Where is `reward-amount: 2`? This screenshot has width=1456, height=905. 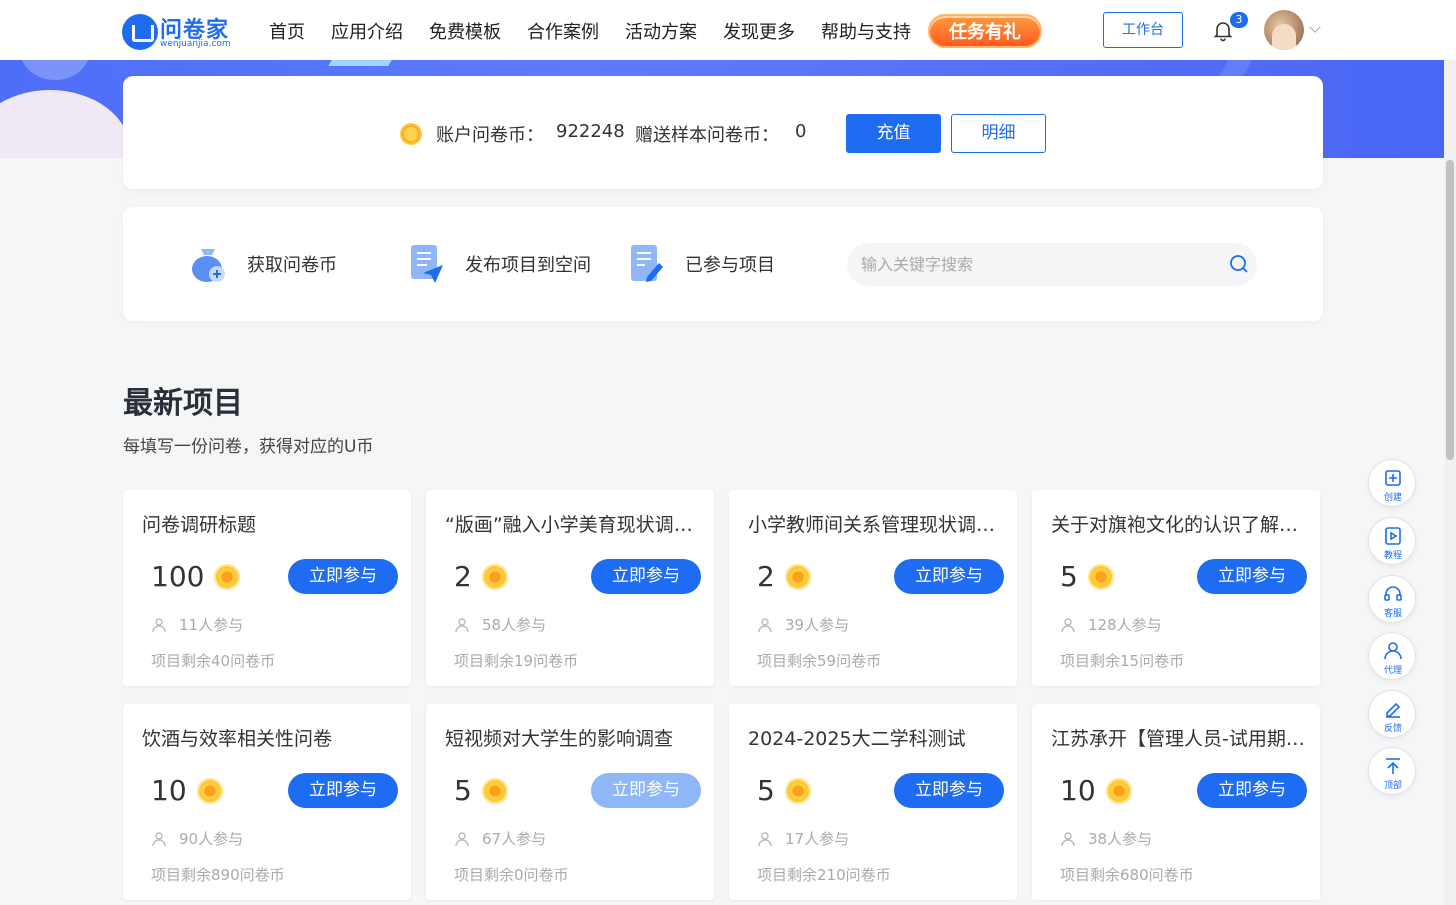 reward-amount: 2 is located at coordinates (766, 576).